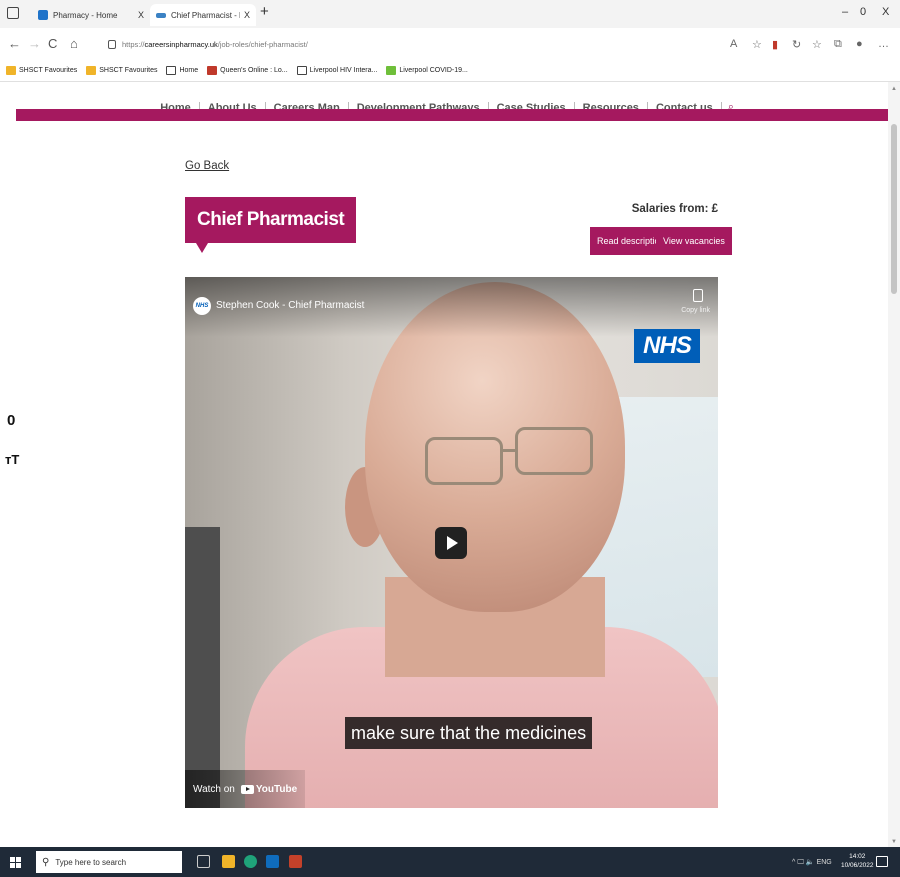  Describe the element at coordinates (857, 856) in the screenshot. I see `clock-time: 14:02` at that location.